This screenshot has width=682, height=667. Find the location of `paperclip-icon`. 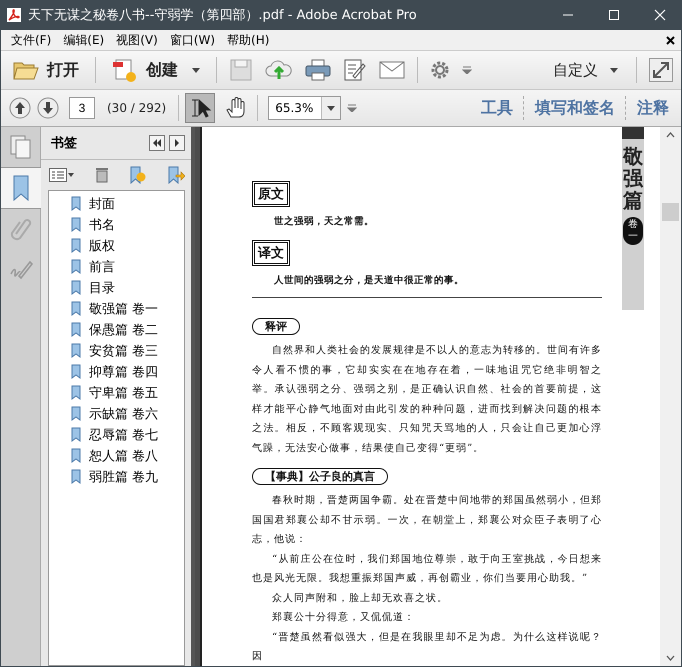

paperclip-icon is located at coordinates (21, 229).